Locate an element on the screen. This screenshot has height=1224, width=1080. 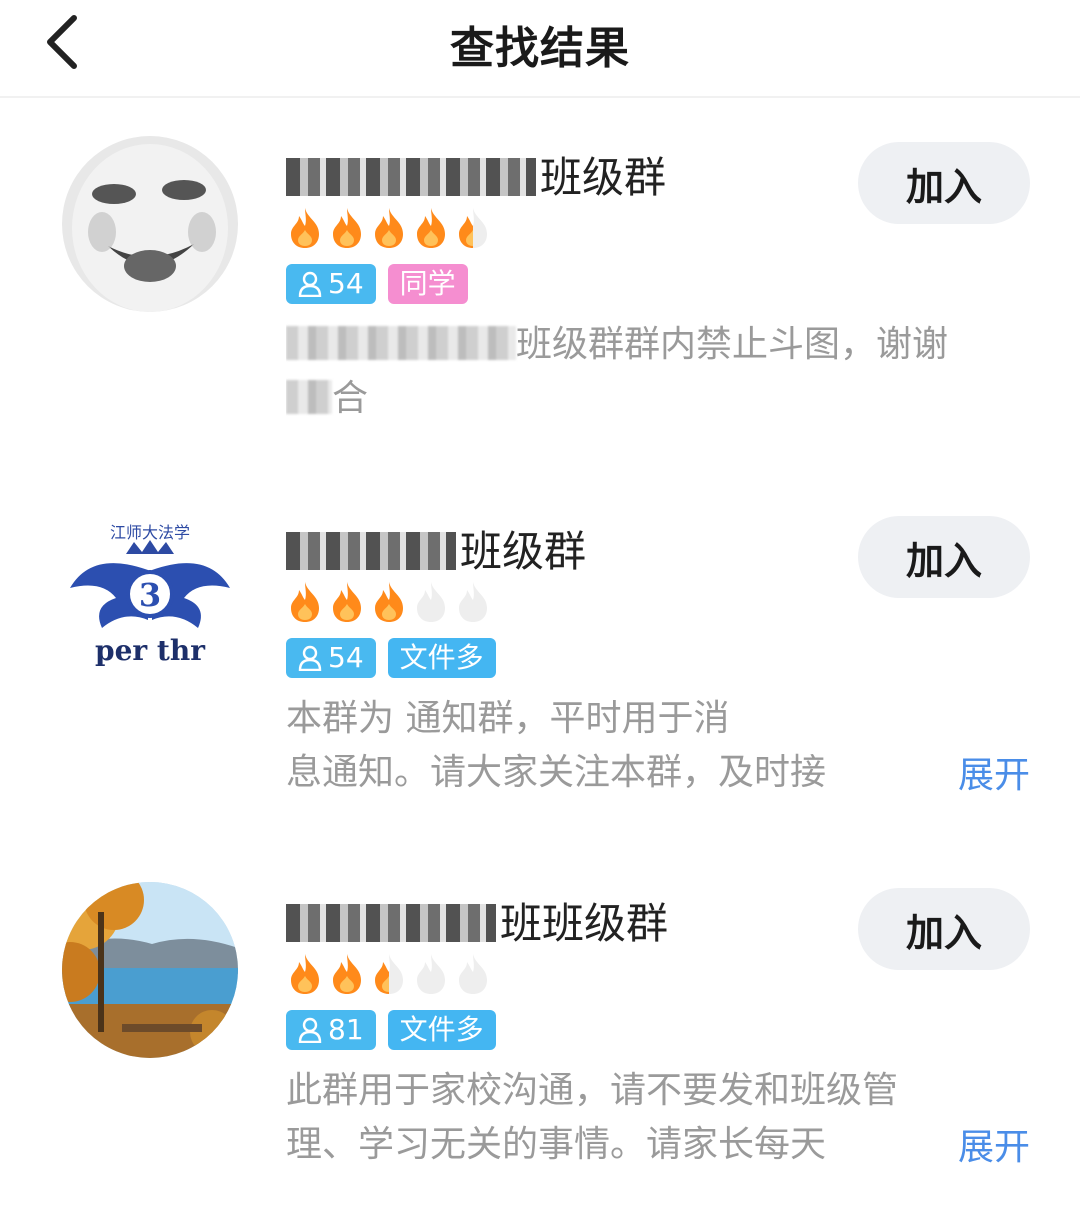
group-name: 班班级群 is located at coordinates (477, 920).